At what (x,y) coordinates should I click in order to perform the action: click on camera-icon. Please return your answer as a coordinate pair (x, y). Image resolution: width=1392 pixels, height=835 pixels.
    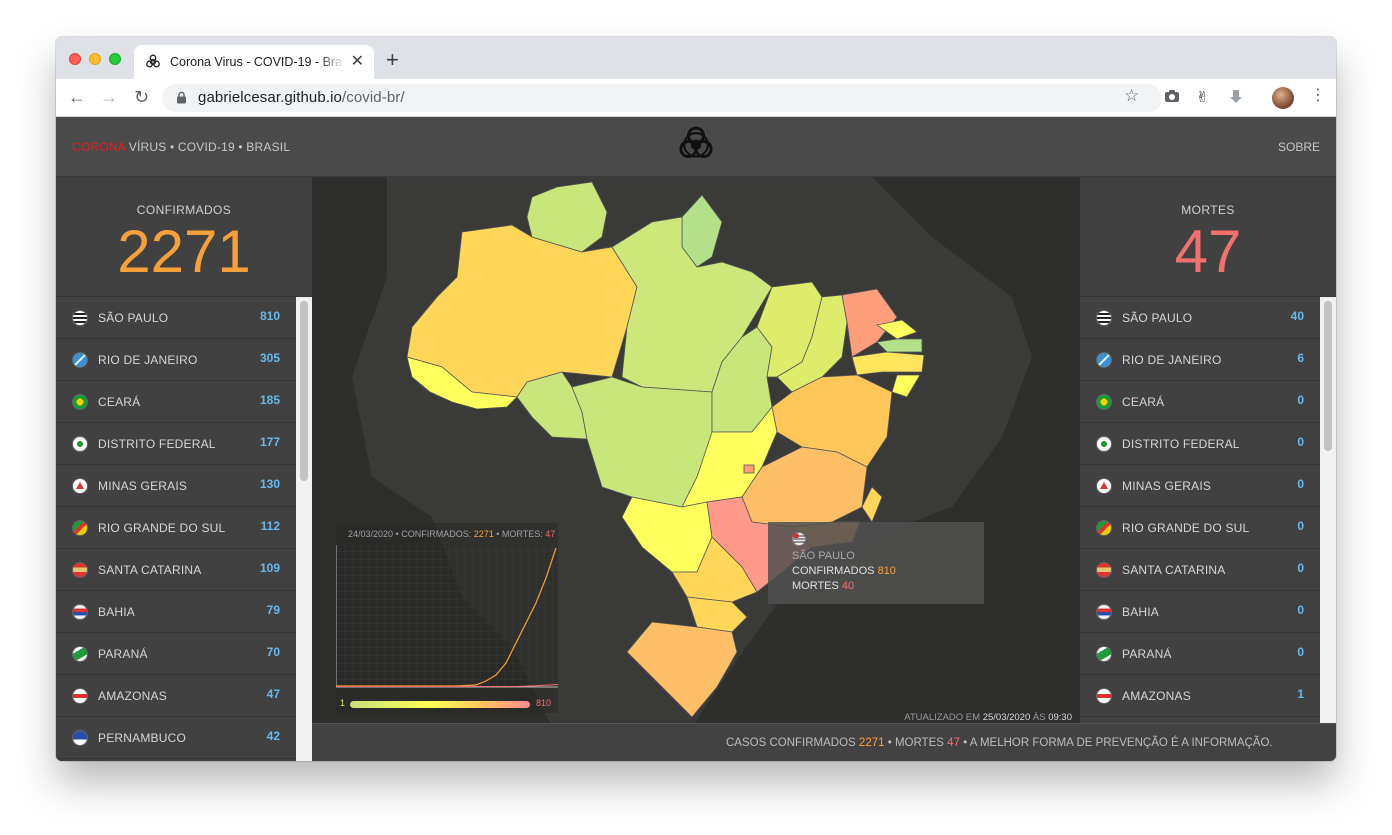
    Looking at the image, I should click on (1172, 98).